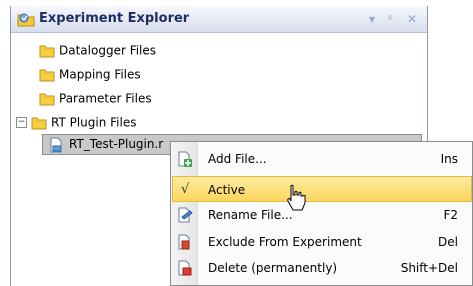 The image size is (473, 286). Describe the element at coordinates (185, 215) in the screenshot. I see `rename-icon` at that location.